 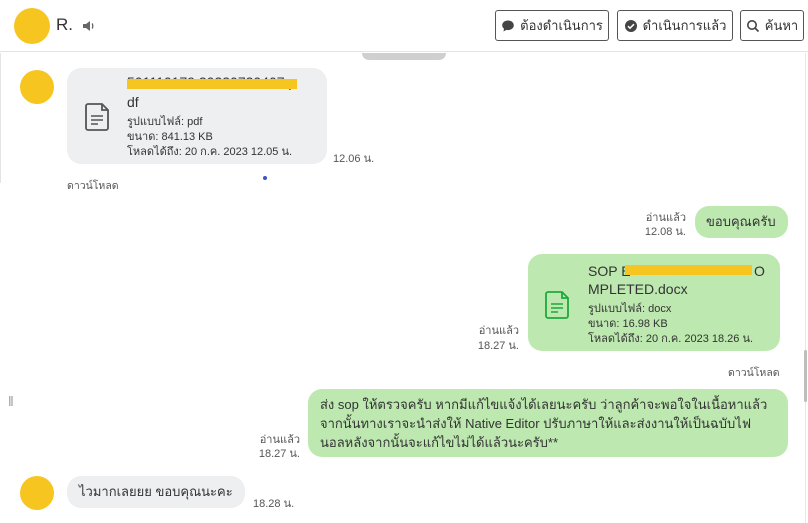 I want to click on contact-avatar, so click(x=32, y=26).